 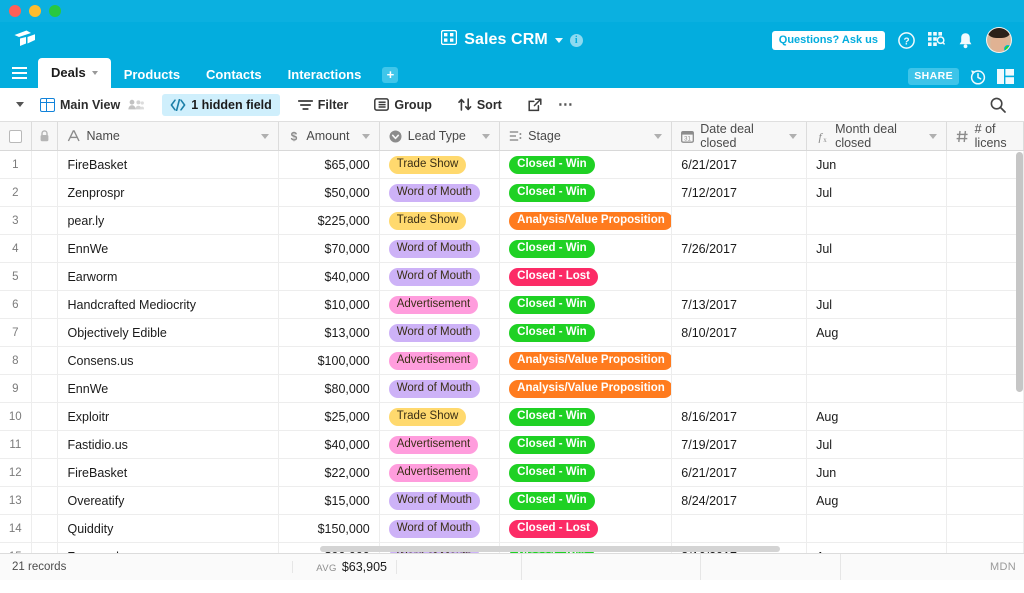 What do you see at coordinates (329, 164) in the screenshot?
I see `cell-amount: $65,000` at bounding box center [329, 164].